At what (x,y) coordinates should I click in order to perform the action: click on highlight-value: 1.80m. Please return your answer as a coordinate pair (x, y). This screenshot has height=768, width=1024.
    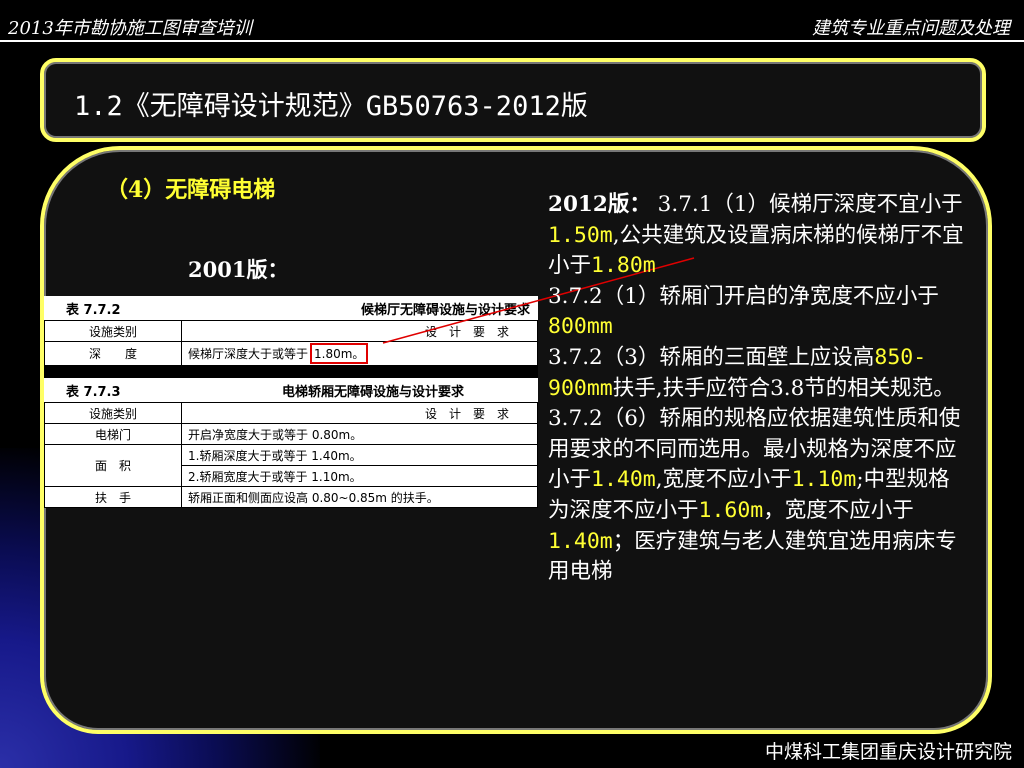
    Looking at the image, I should click on (623, 266).